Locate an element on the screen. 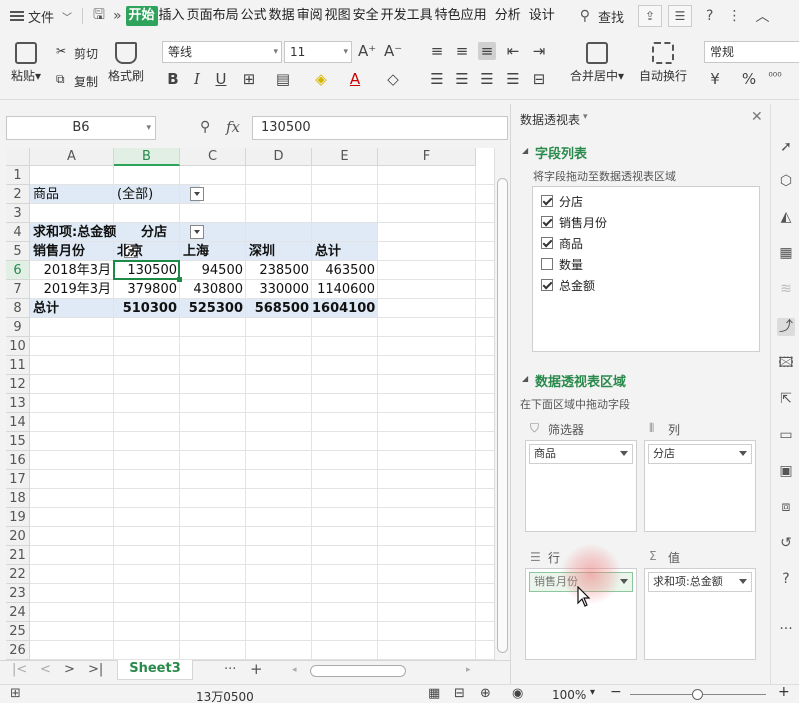  pivot-pane-title: 数据透视表 is located at coordinates (550, 119).